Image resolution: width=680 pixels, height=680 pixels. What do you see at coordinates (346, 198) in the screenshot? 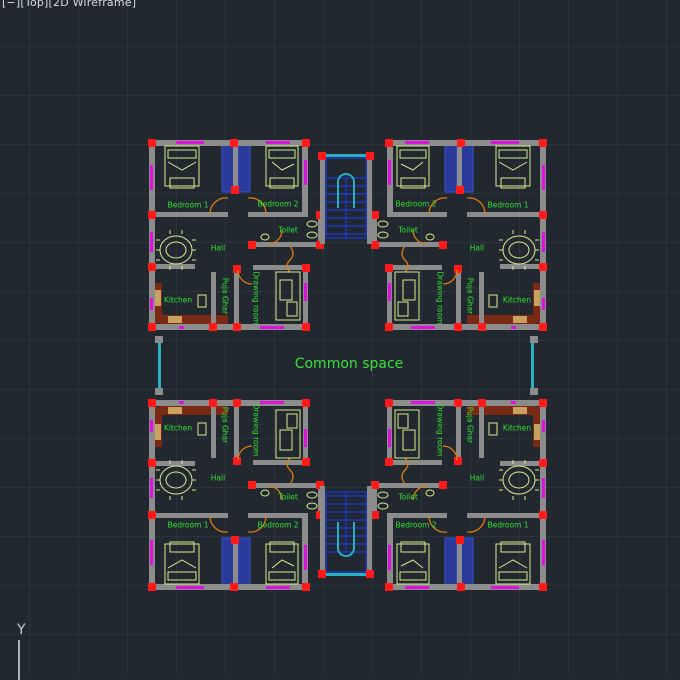
I see `staircase-top` at bounding box center [346, 198].